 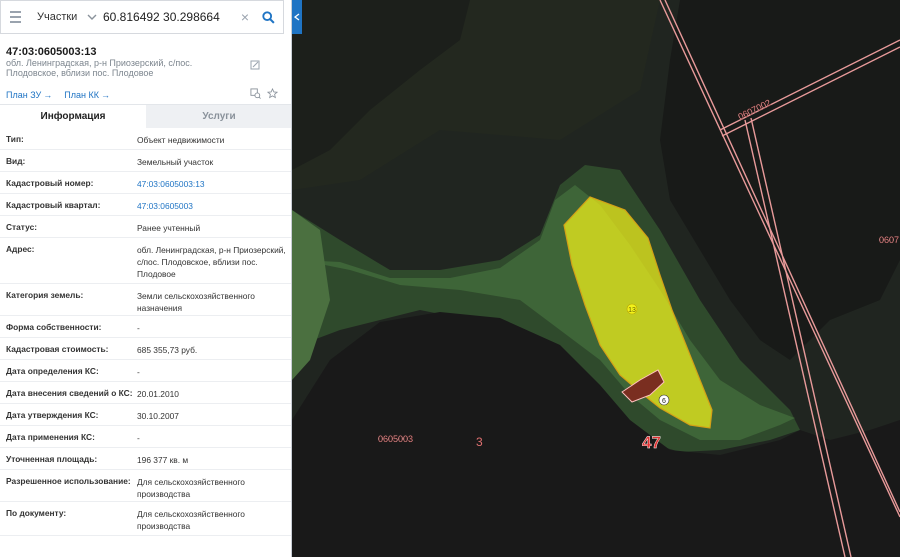 I want to click on info-value: 196 377 кв. м, so click(x=163, y=460).